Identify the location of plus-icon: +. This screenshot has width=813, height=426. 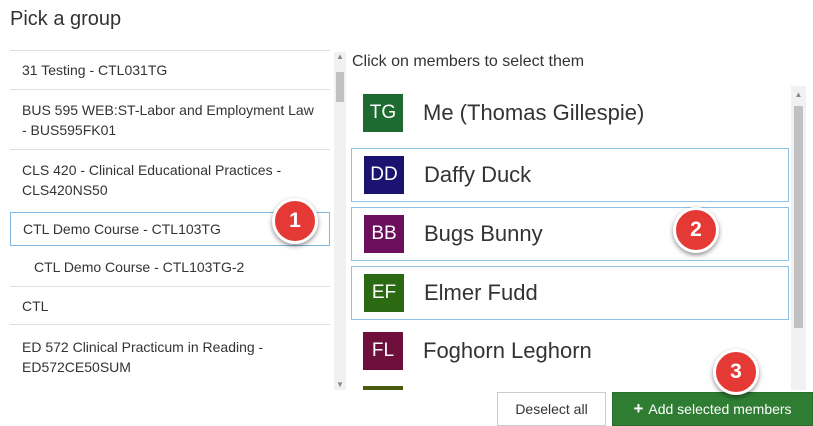
(638, 408).